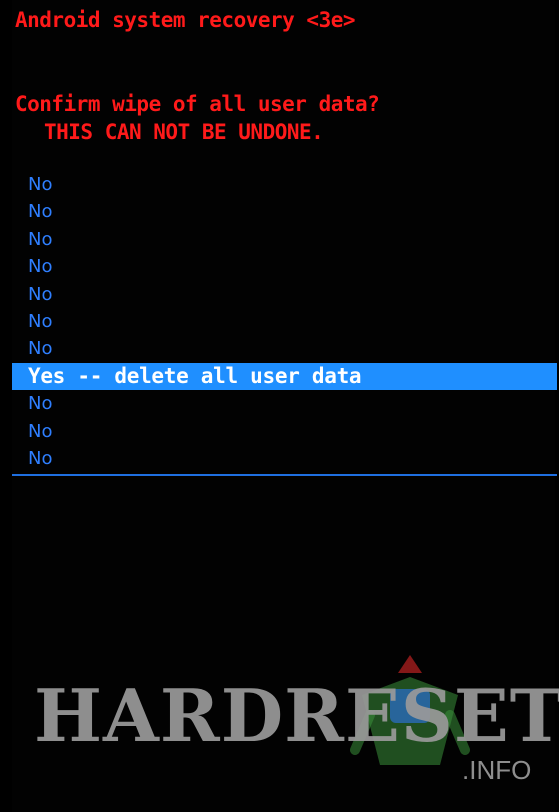 This screenshot has height=812, width=559. Describe the element at coordinates (284, 475) in the screenshot. I see `menu-divider` at that location.